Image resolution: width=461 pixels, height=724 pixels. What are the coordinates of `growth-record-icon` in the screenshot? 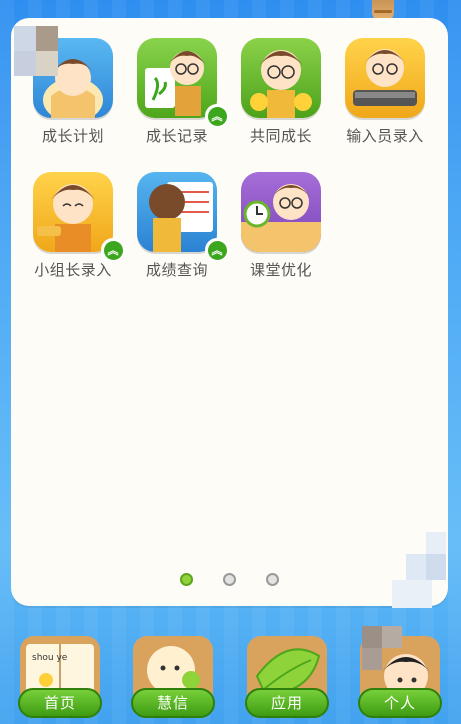 It's located at (177, 78).